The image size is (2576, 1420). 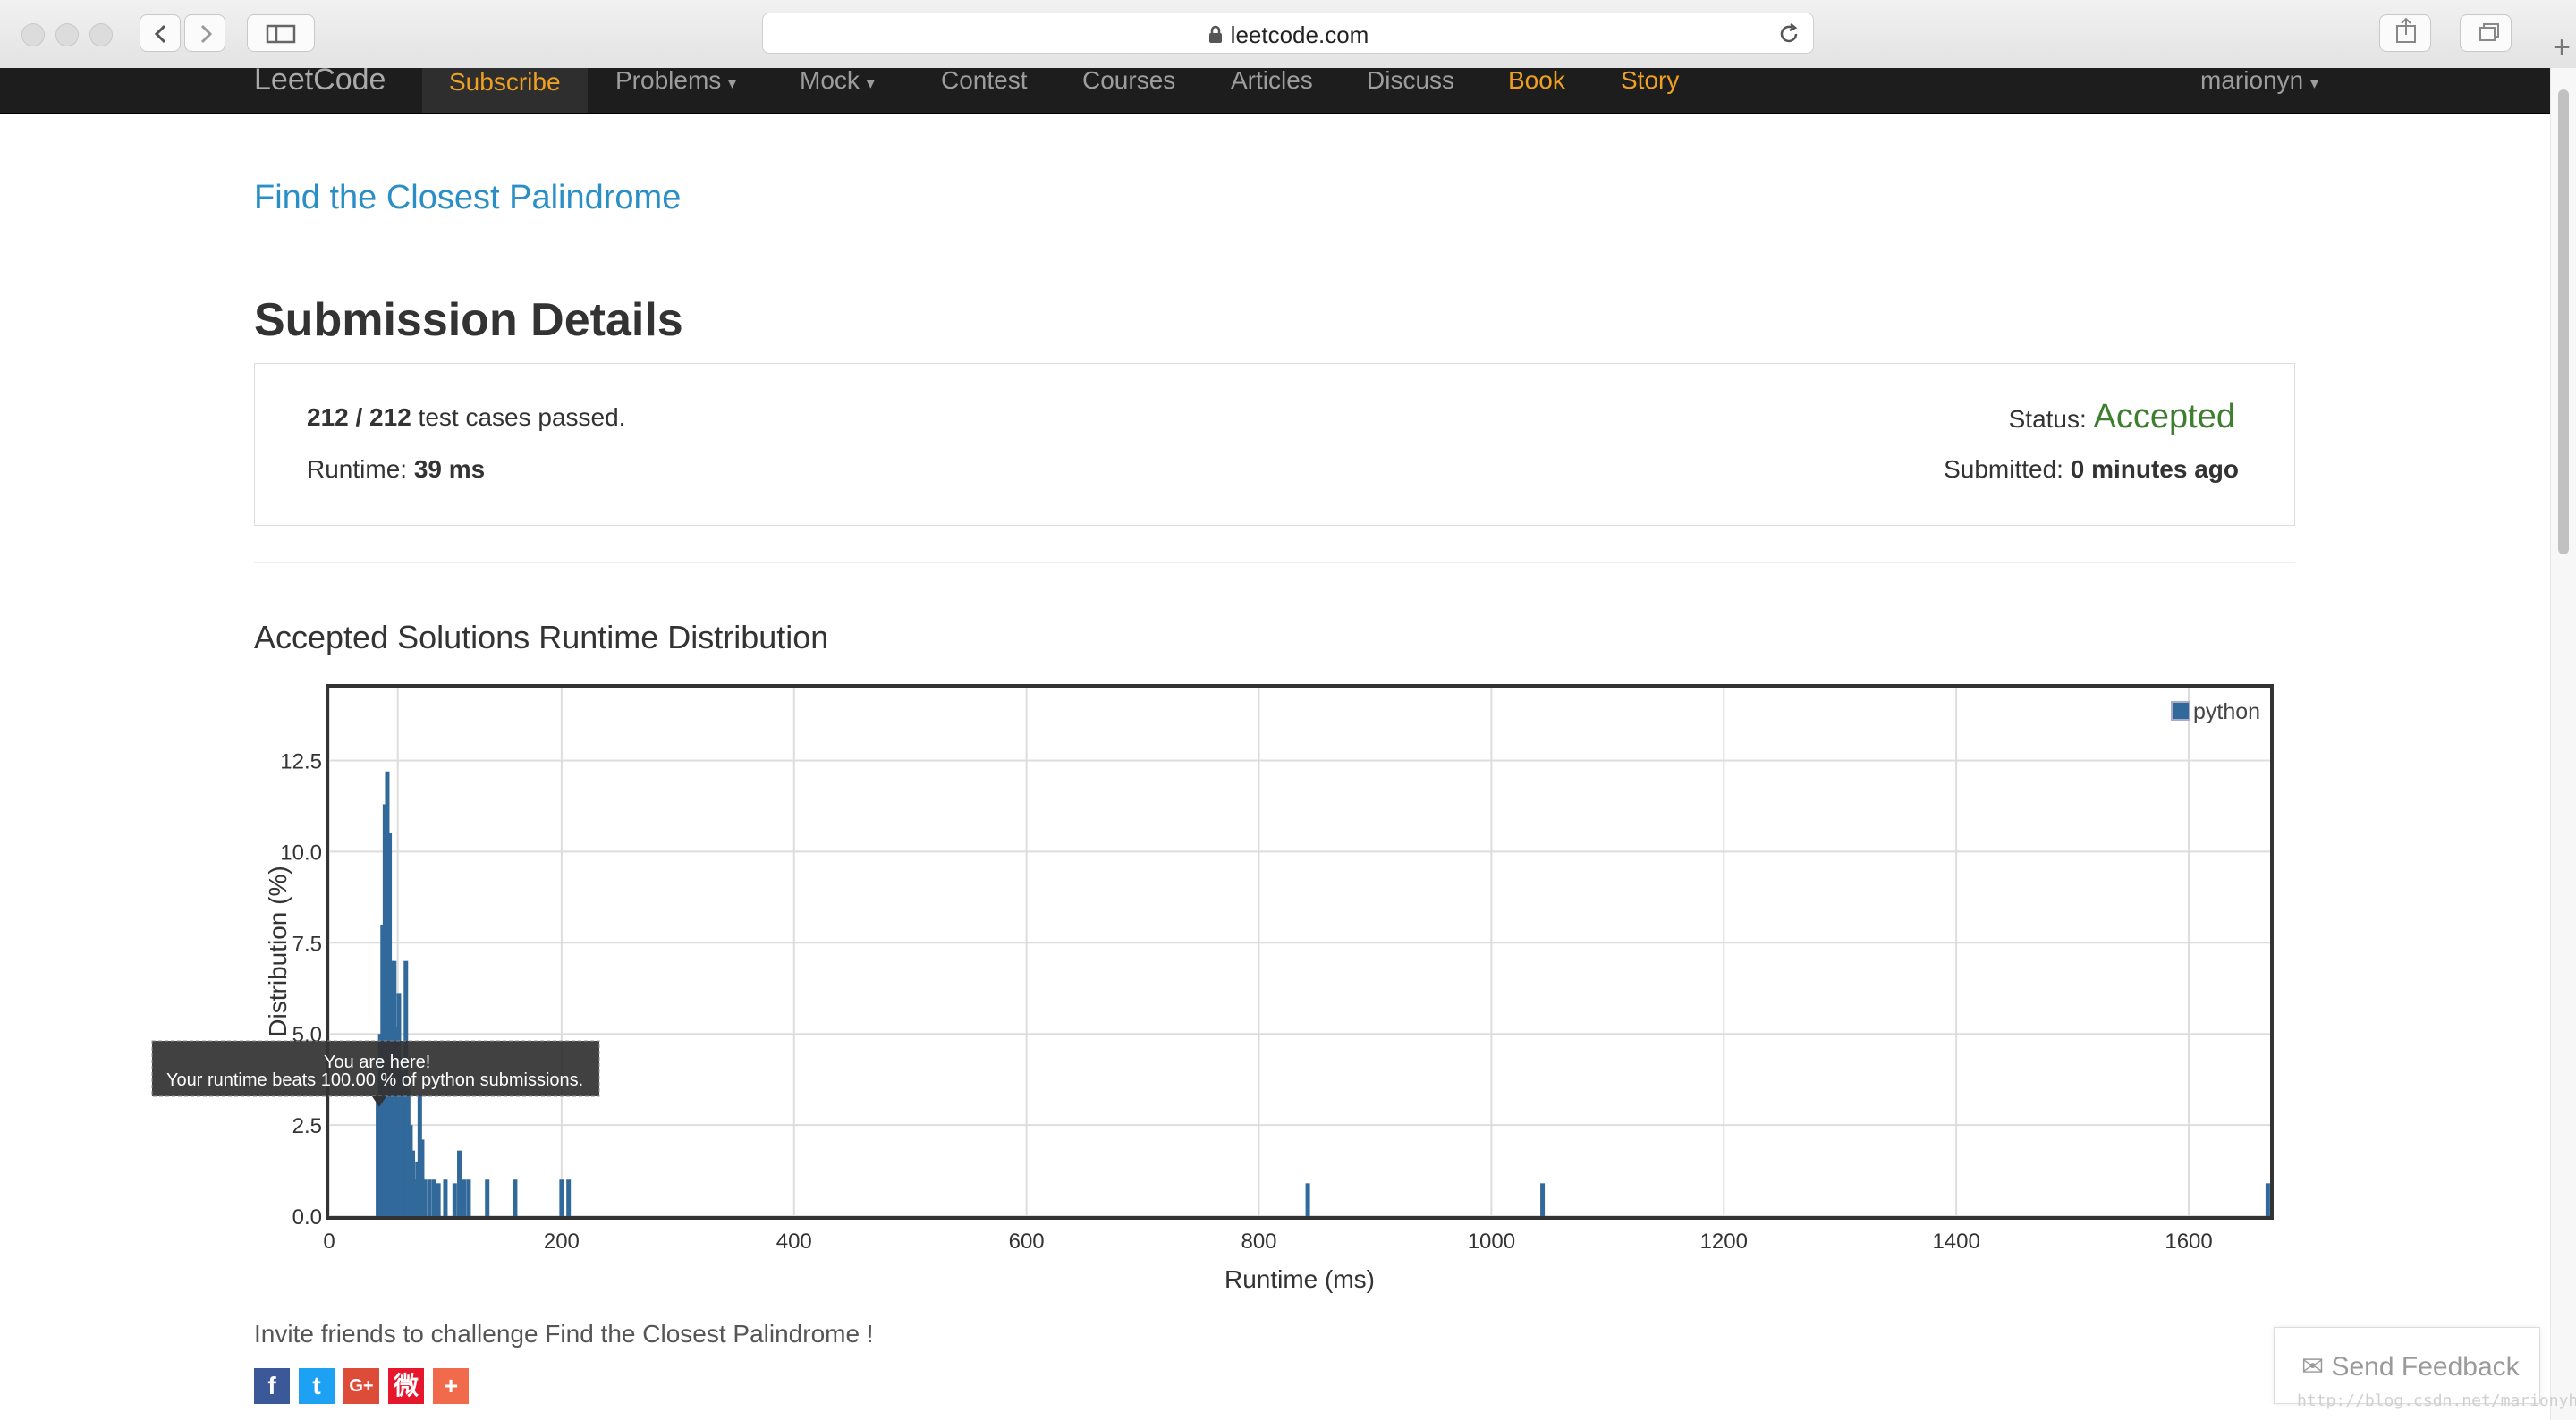 I want to click on y-axis-label: Distribution (%), so click(x=278, y=951).